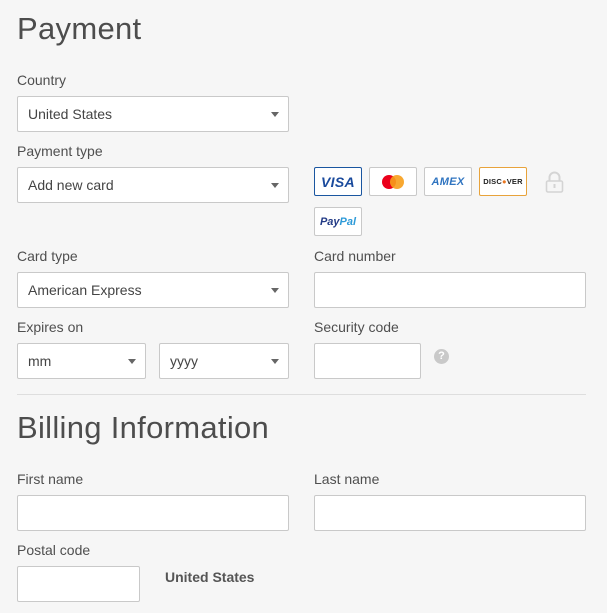 This screenshot has width=607, height=613. I want to click on mastercard-icon, so click(393, 181).